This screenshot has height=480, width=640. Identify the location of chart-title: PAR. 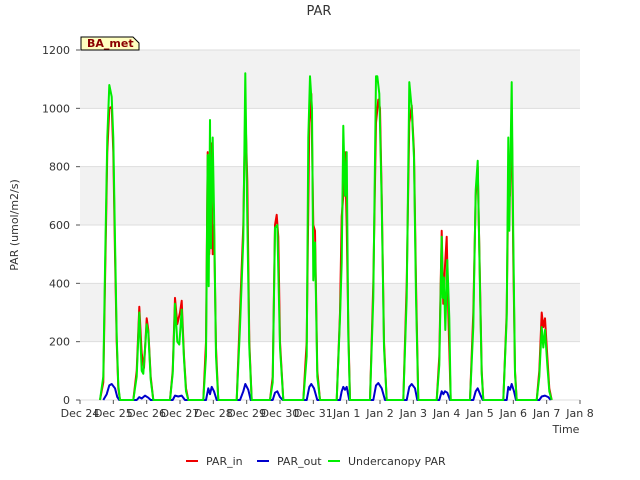
(319, 11).